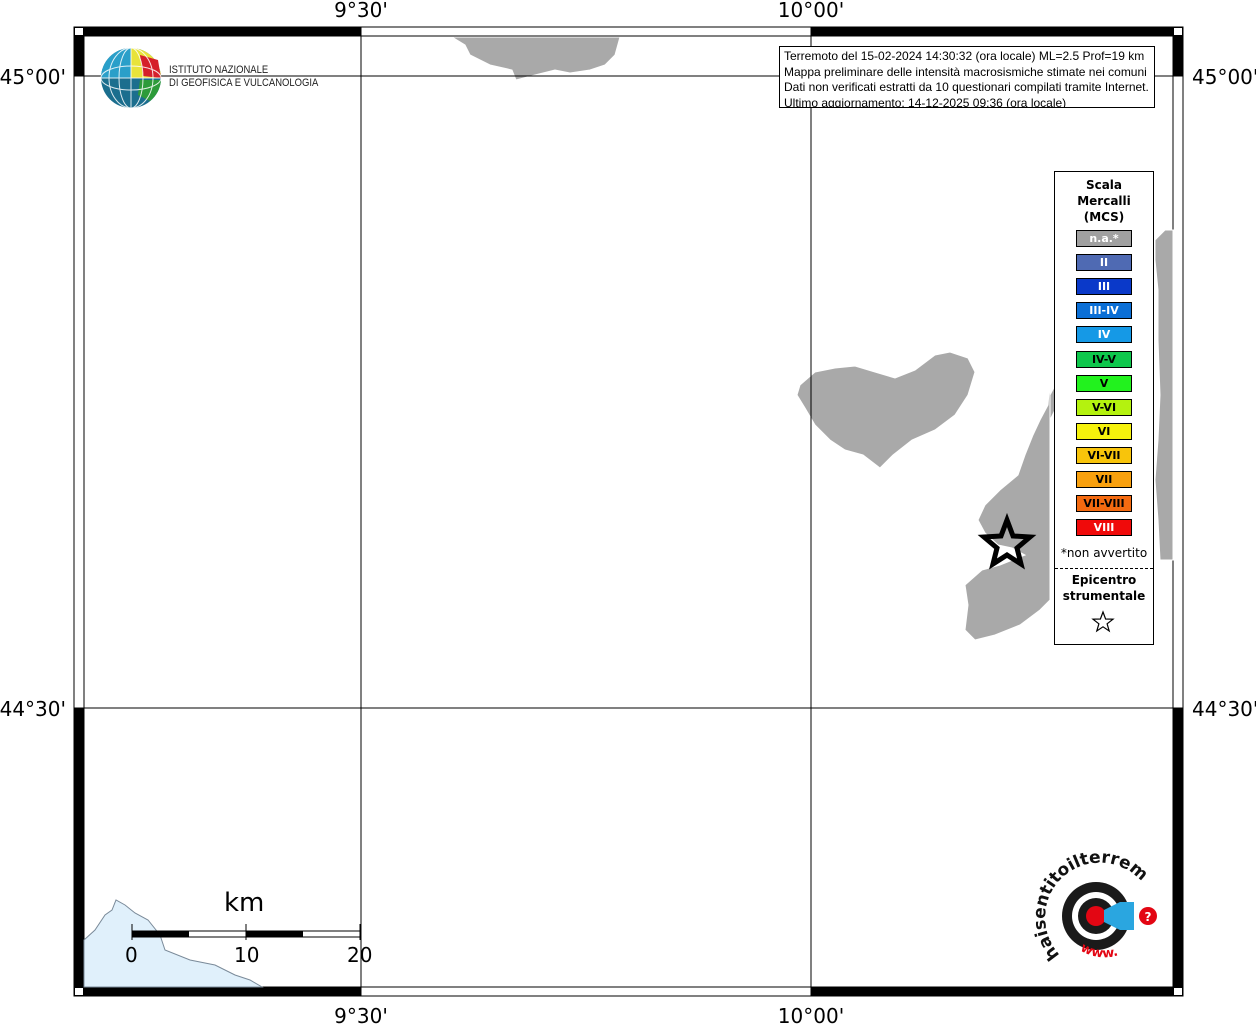 Image resolution: width=1256 pixels, height=1024 pixels. I want to click on legend-item-v-vi: V-VI, so click(1104, 407).